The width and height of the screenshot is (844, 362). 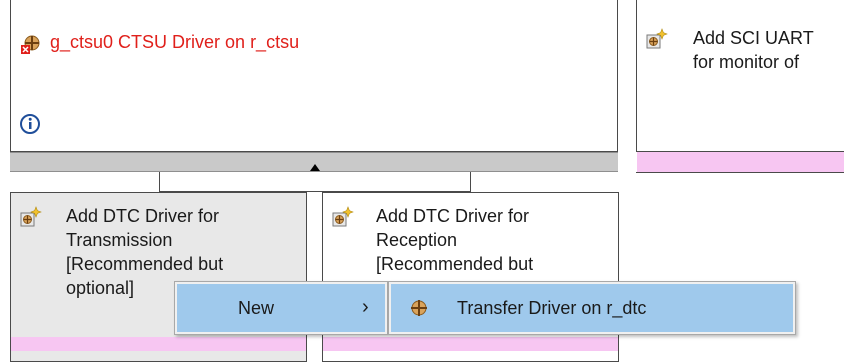 I want to click on dtc-tx-line4: optional], so click(x=100, y=288).